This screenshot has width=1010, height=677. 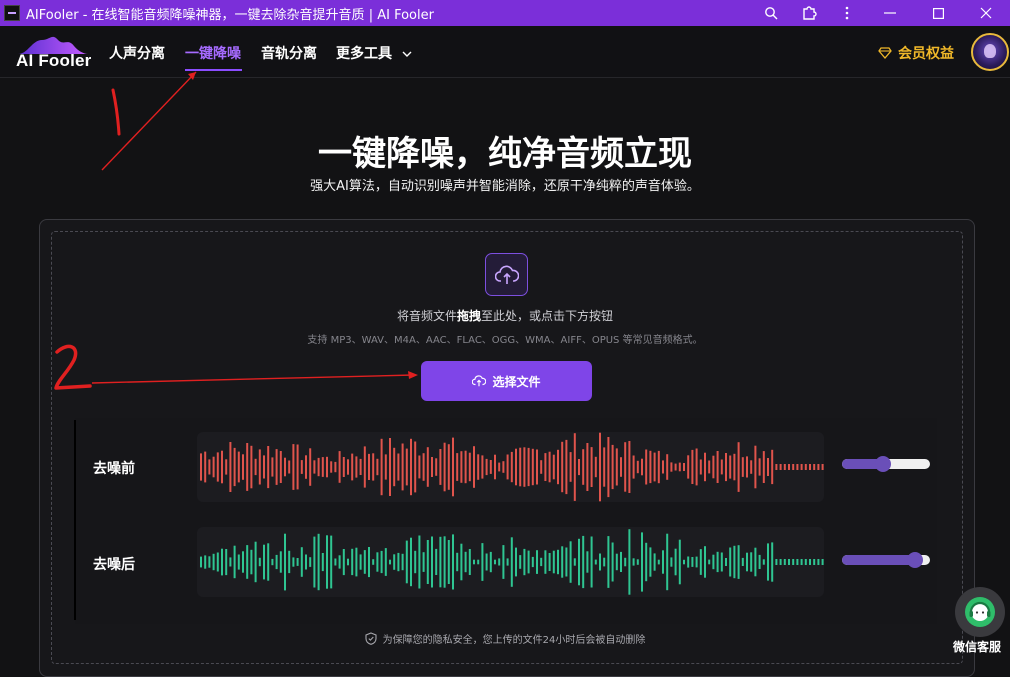 I want to click on before-volume-slider, so click(x=886, y=464).